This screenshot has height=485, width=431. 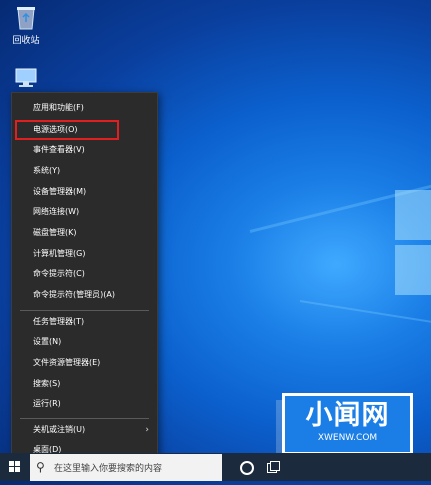 What do you see at coordinates (84, 404) in the screenshot?
I see `menu-item-run: 运行(R)` at bounding box center [84, 404].